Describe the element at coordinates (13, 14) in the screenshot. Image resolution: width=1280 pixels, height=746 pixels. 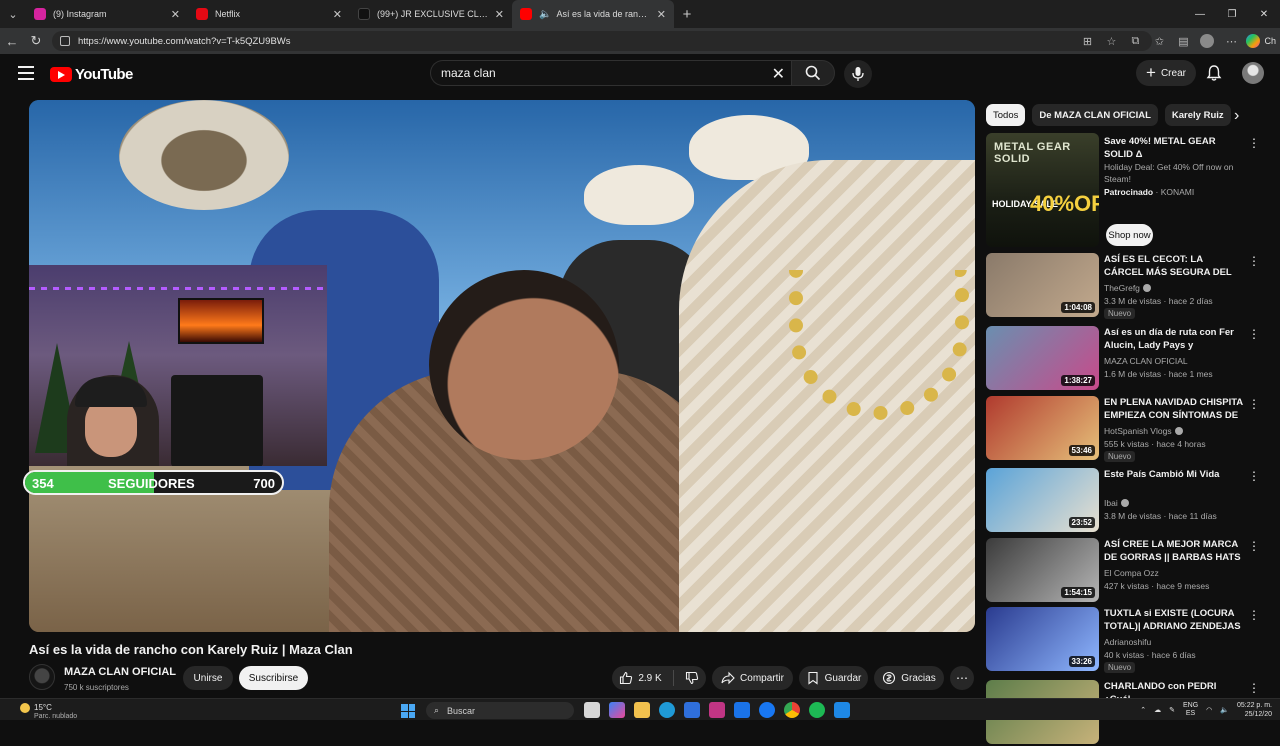
I see `tab-actions-chevron-icon: ⌄` at that location.